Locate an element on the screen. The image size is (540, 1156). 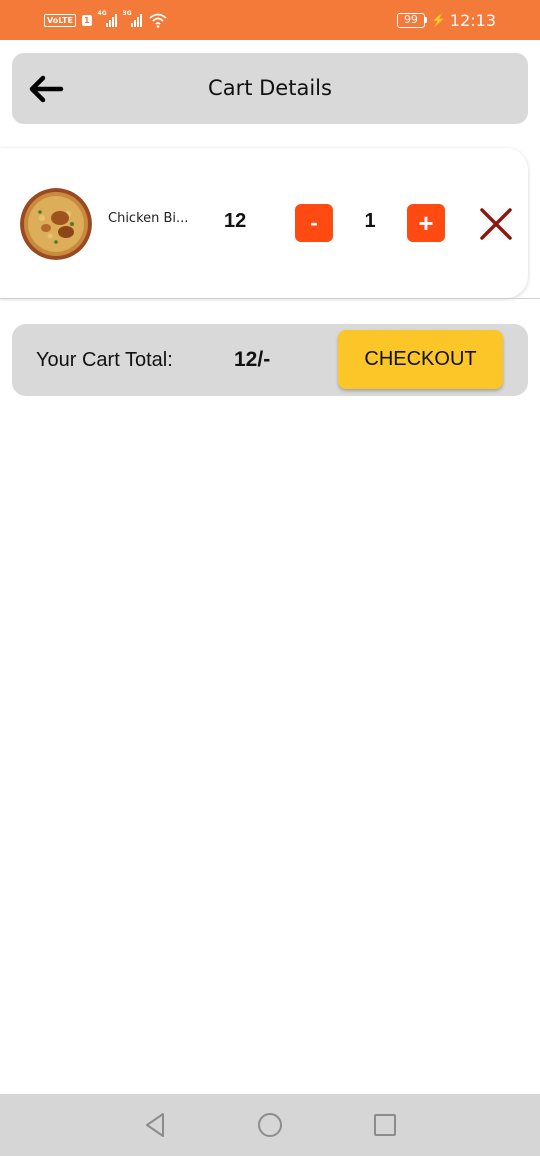
signal-tag: 4G is located at coordinates (102, 13).